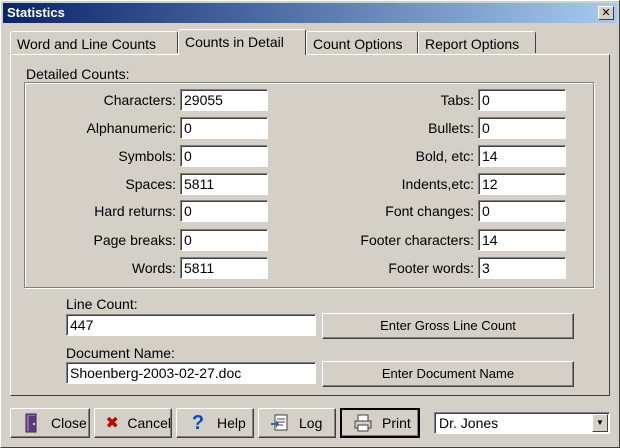 The width and height of the screenshot is (620, 448). I want to click on tab-counts-in-detail: Counts in Detail, so click(242, 42).